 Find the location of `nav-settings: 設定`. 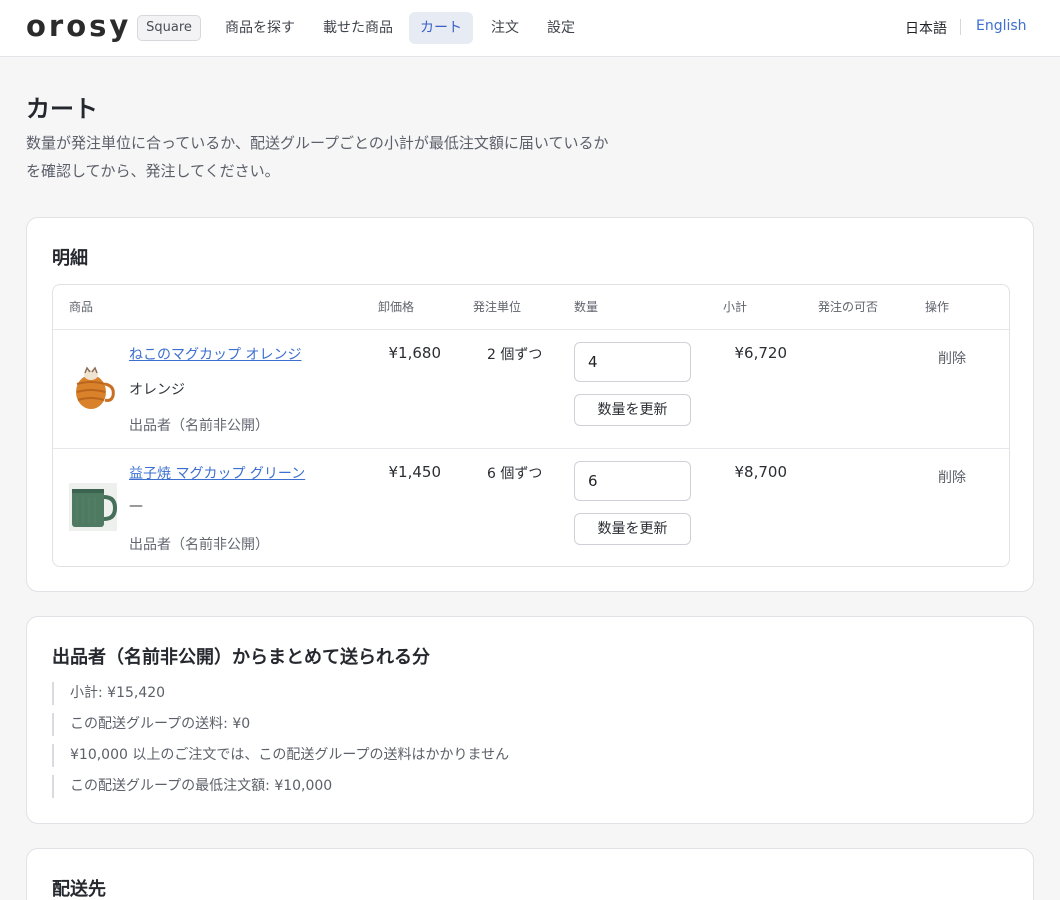

nav-settings: 設定 is located at coordinates (561, 28).